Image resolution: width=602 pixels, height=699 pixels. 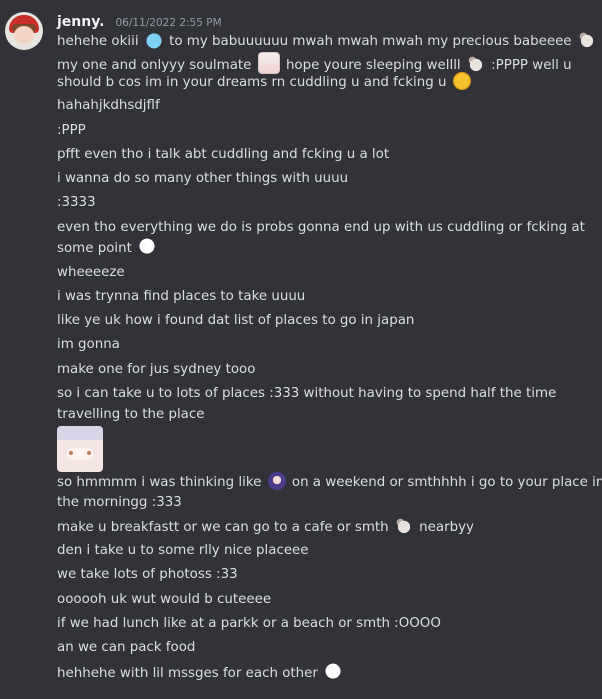 What do you see at coordinates (88, 345) in the screenshot?
I see `message-text: im gonna` at bounding box center [88, 345].